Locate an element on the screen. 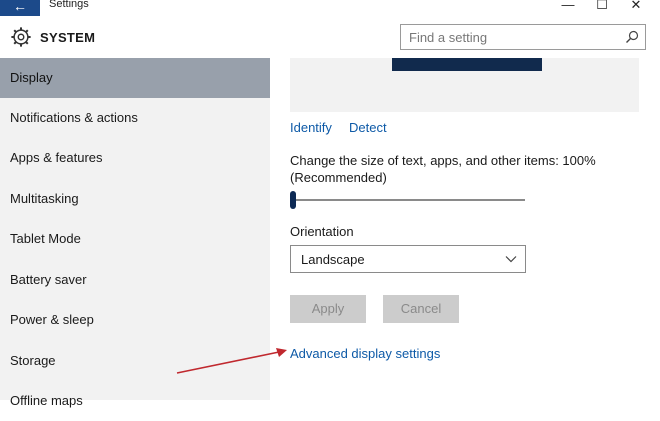  close-button: ✕ is located at coordinates (636, 6).